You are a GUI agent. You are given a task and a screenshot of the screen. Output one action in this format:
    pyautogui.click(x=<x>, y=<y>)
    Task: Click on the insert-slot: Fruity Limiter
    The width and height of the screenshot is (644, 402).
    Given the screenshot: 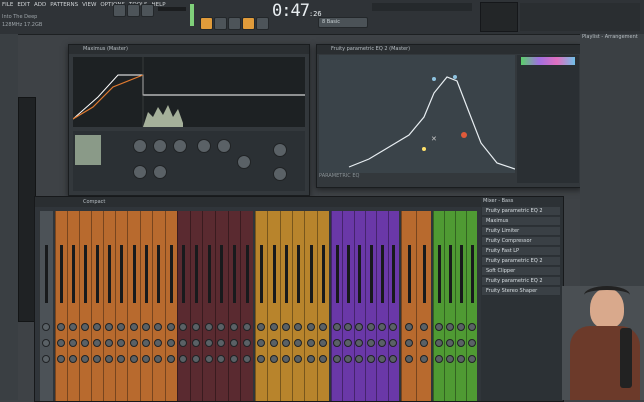 What is the action you would take?
    pyautogui.click(x=521, y=231)
    